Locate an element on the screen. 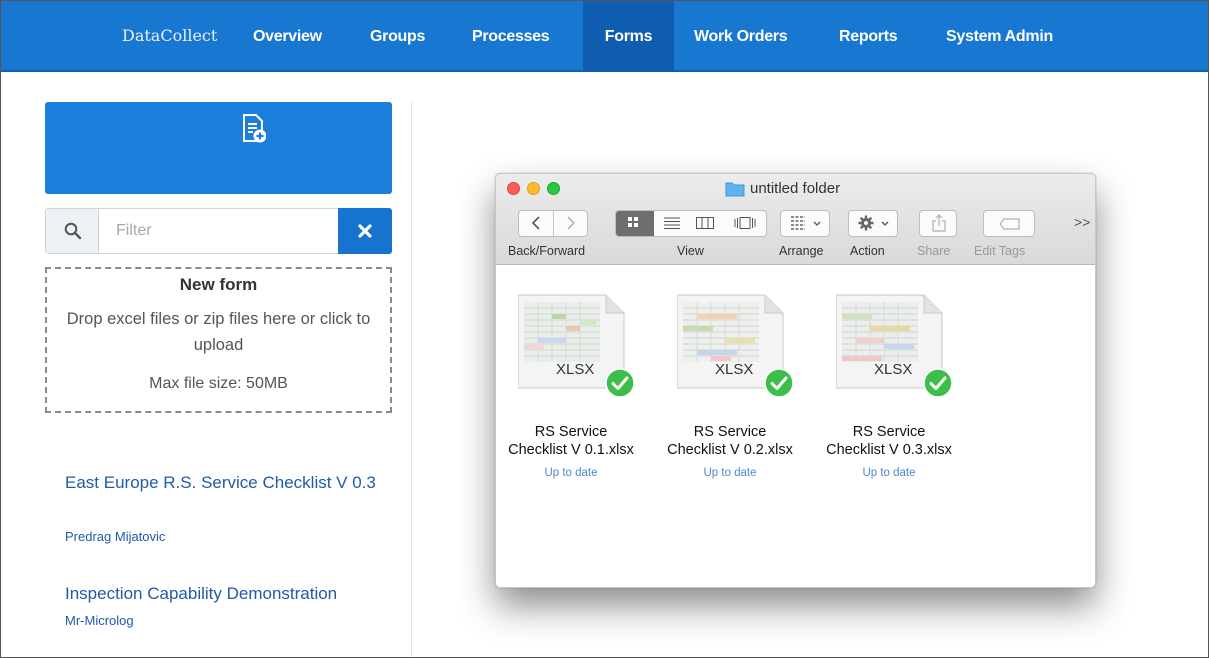 The height and width of the screenshot is (658, 1209). share-icon is located at coordinates (939, 223).